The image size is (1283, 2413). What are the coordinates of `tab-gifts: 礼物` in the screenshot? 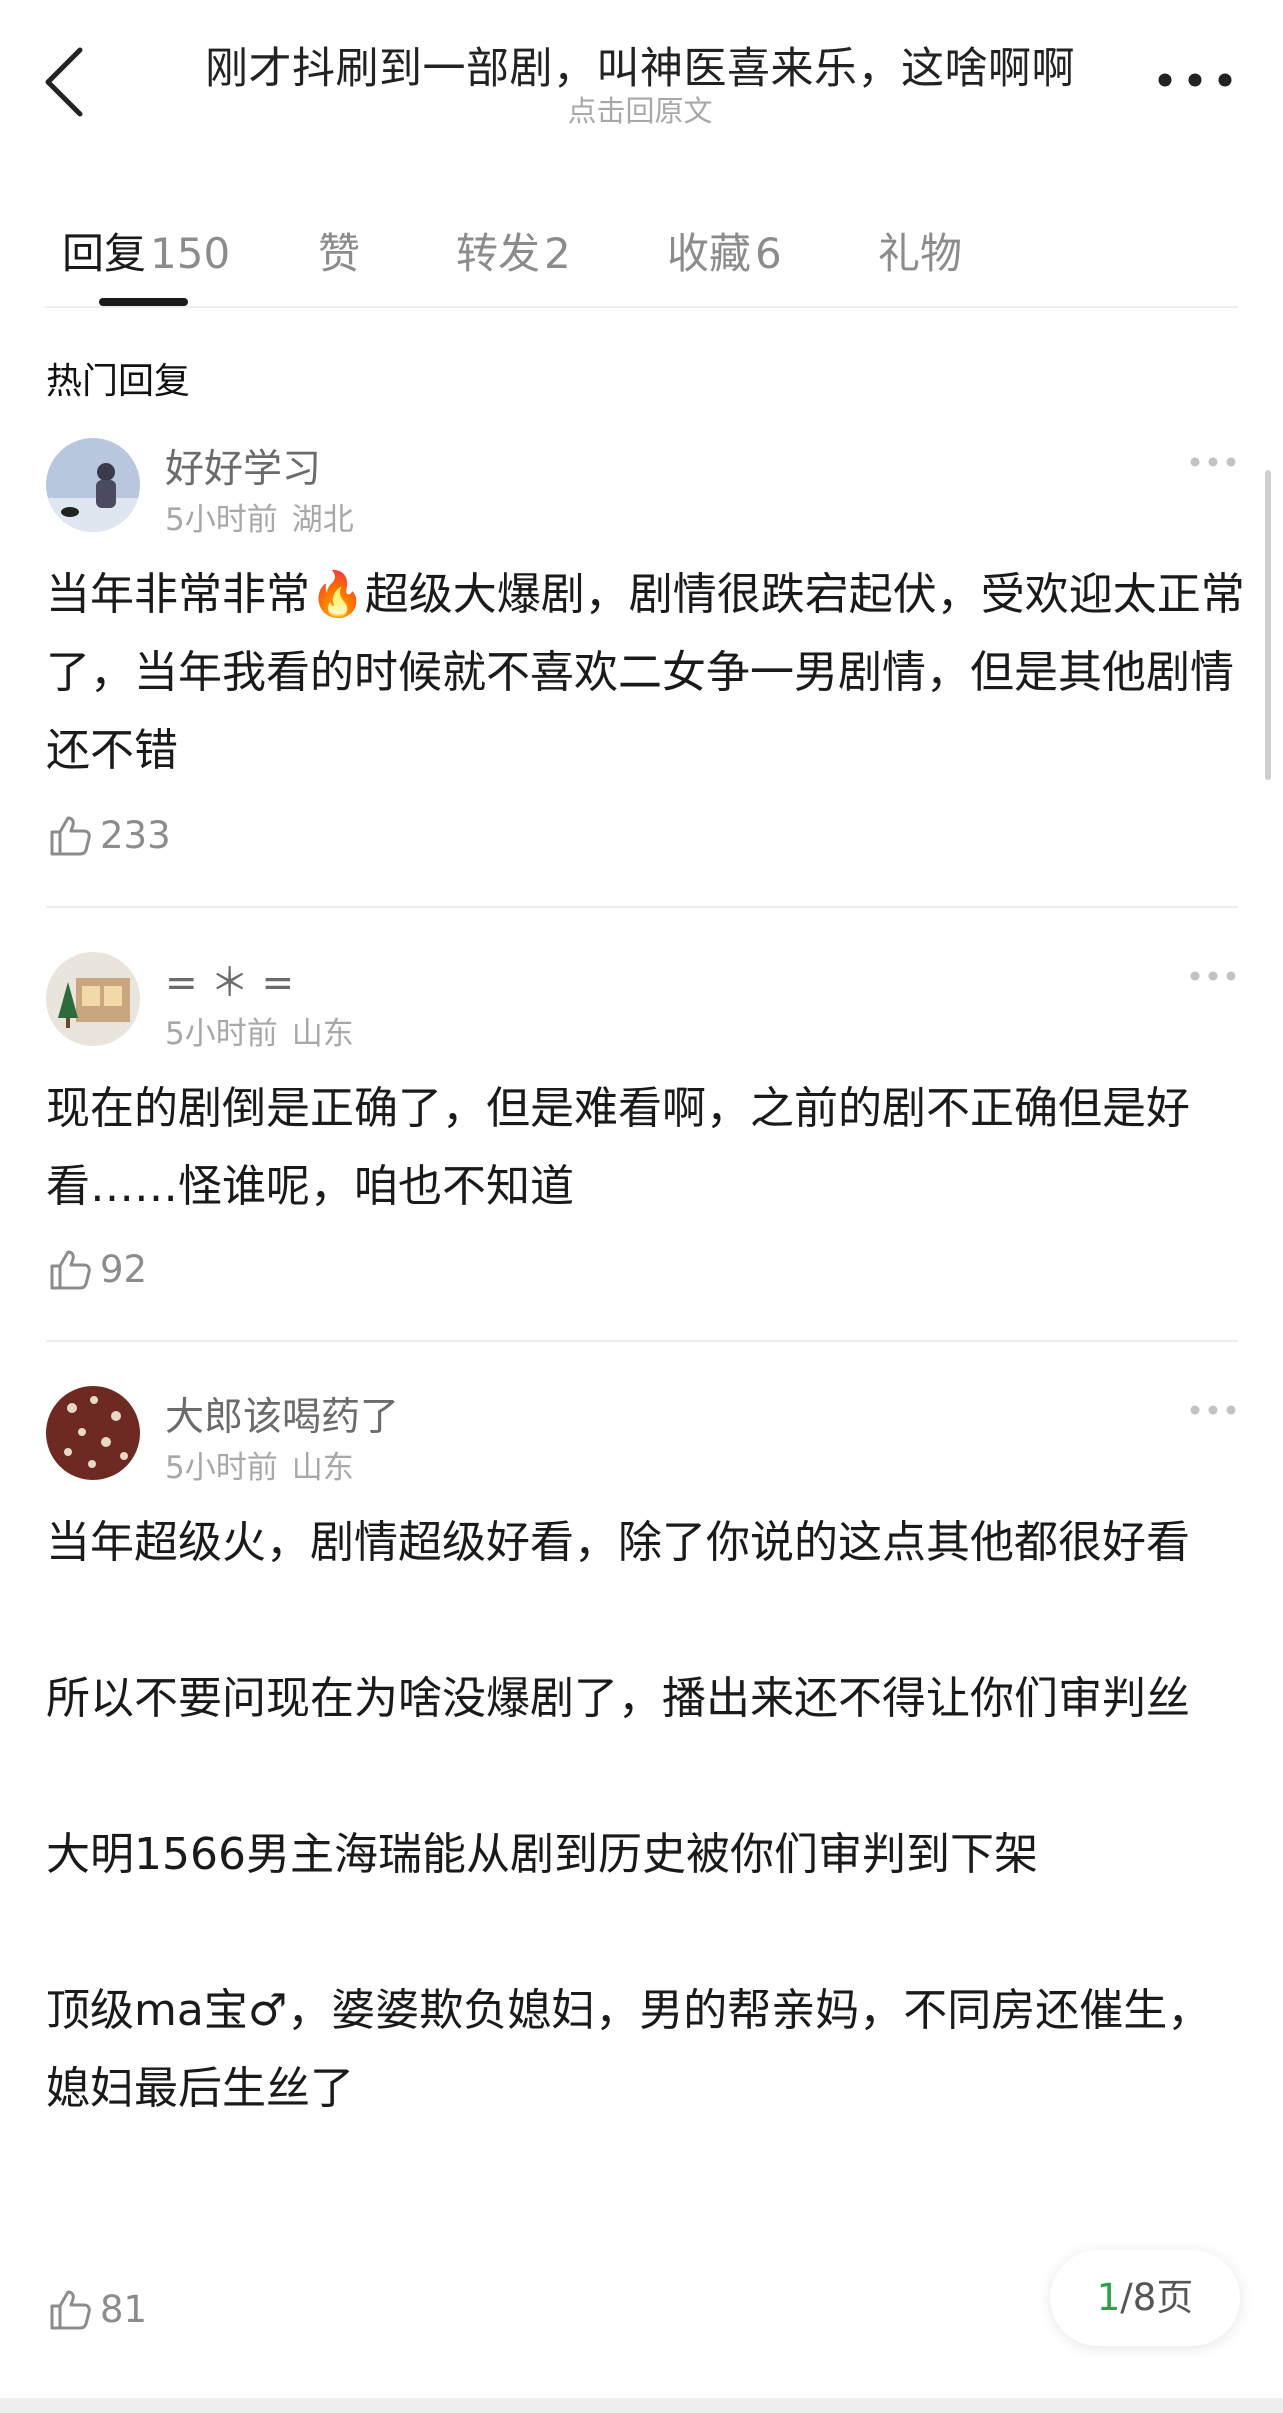 It's located at (920, 250).